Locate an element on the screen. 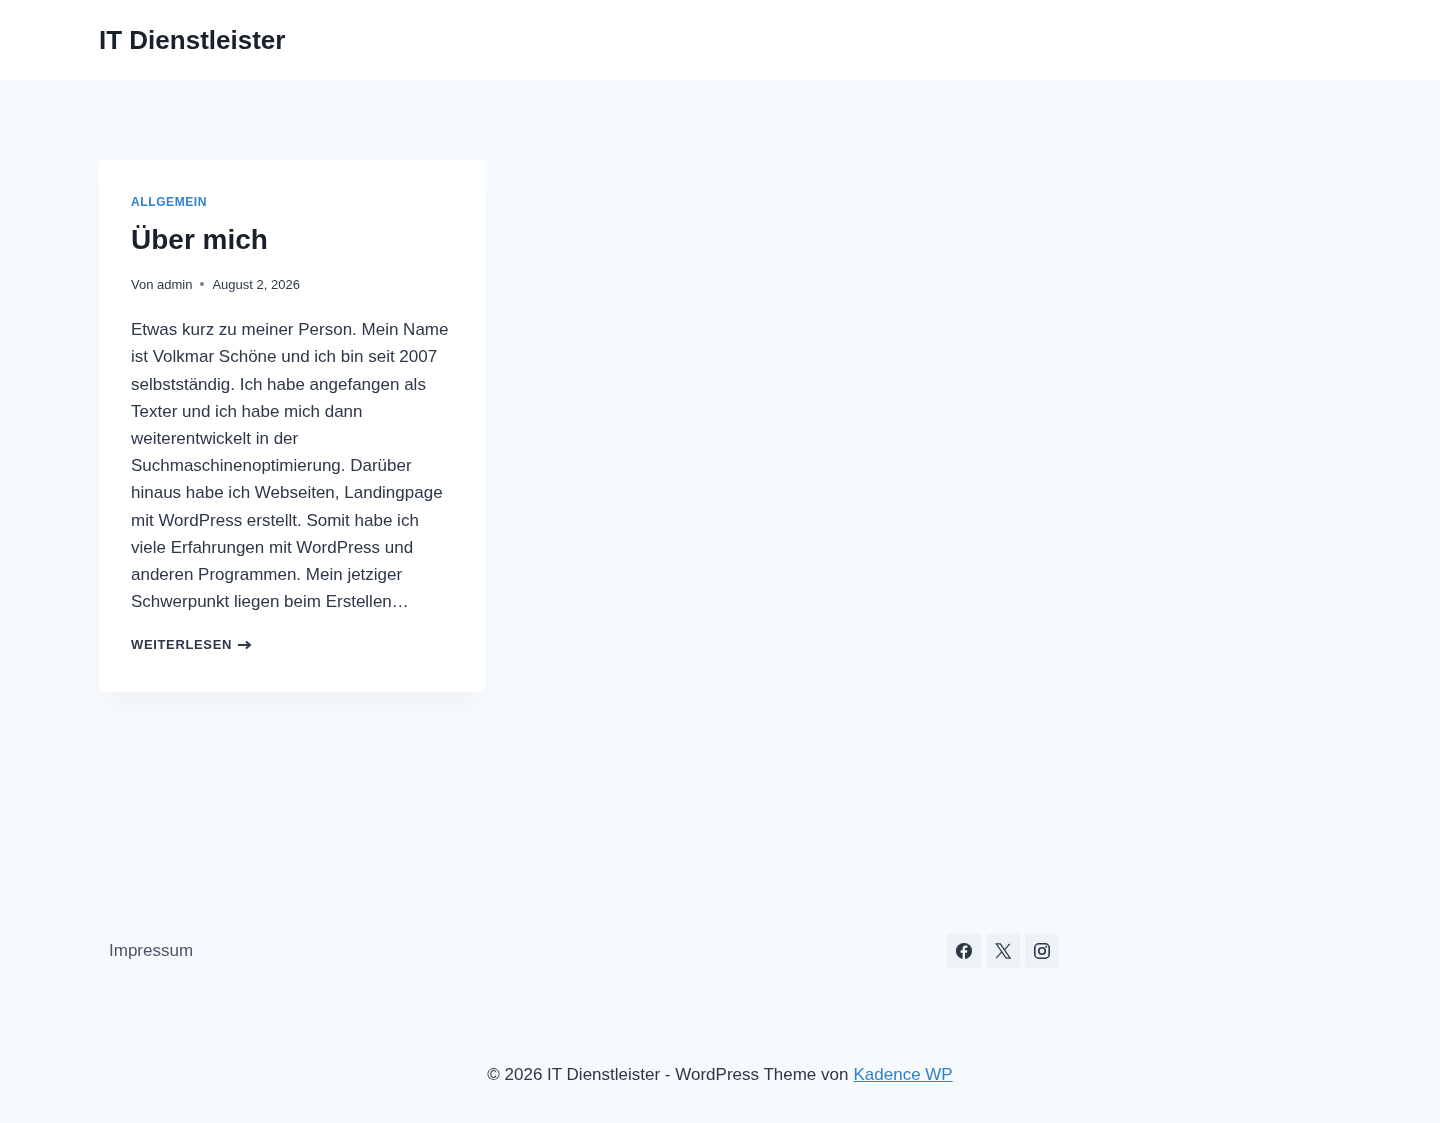  site-title: IT Dienstleister is located at coordinates (192, 40).